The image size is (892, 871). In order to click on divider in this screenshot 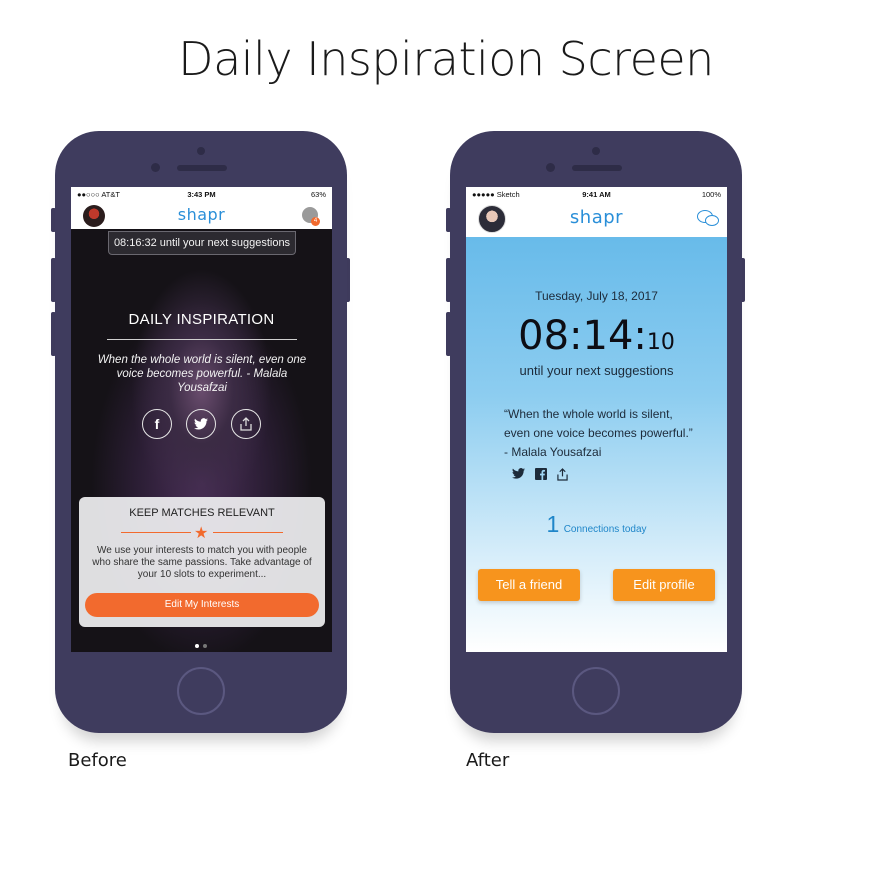, I will do `click(202, 339)`.